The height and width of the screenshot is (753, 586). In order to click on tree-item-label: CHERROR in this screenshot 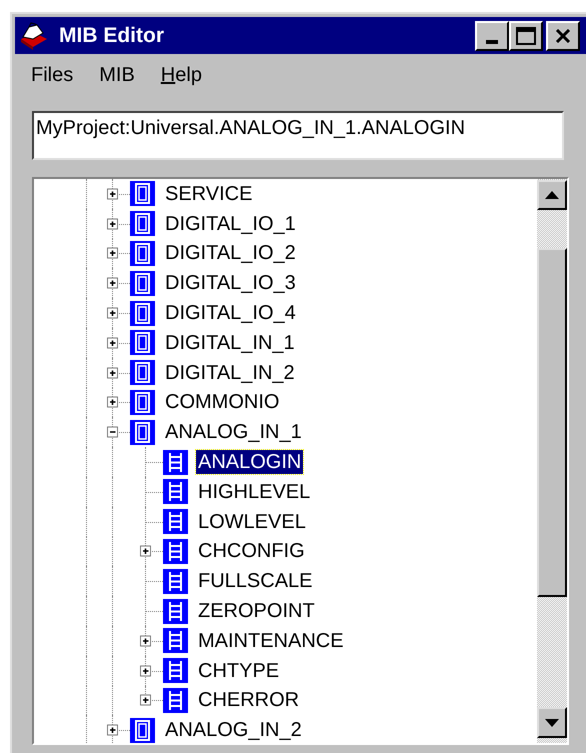, I will do `click(249, 700)`.